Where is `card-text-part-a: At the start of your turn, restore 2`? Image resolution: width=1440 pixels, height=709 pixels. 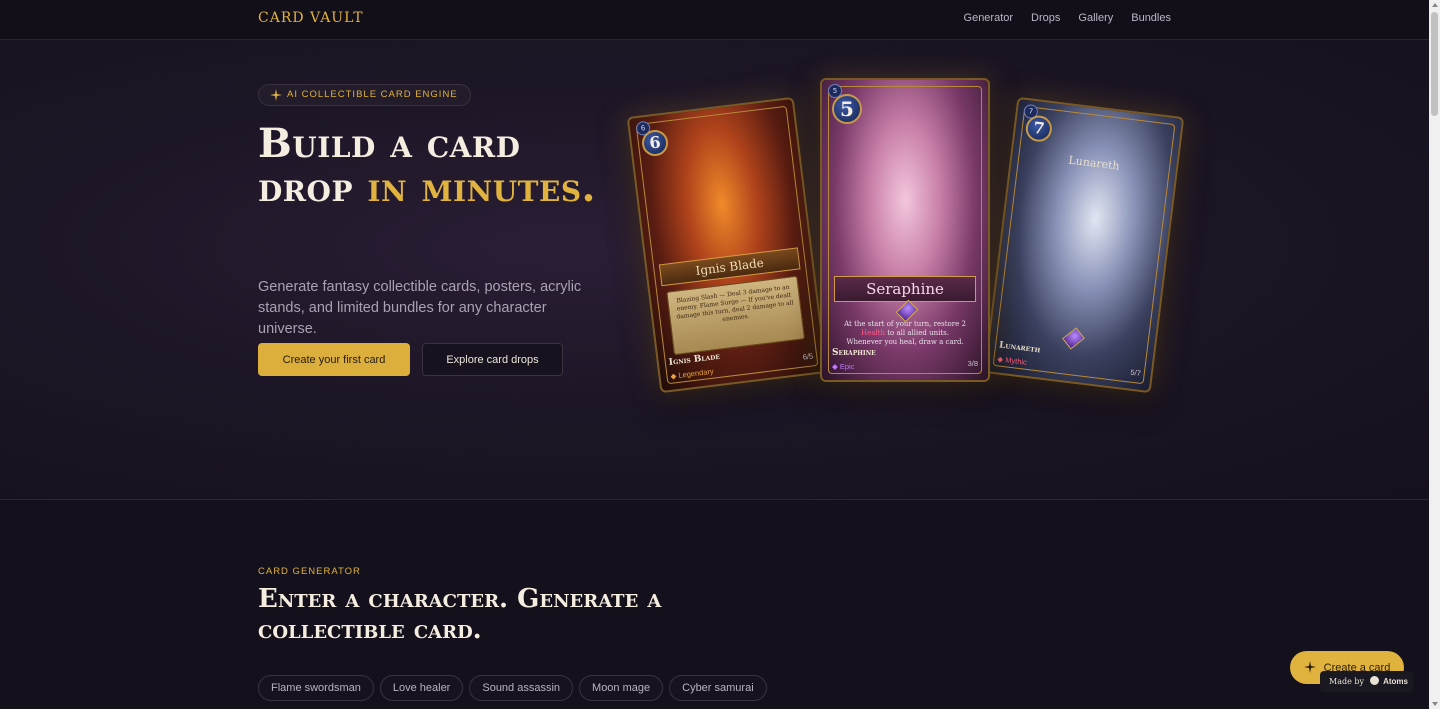 card-text-part-a: At the start of your turn, restore 2 is located at coordinates (905, 324).